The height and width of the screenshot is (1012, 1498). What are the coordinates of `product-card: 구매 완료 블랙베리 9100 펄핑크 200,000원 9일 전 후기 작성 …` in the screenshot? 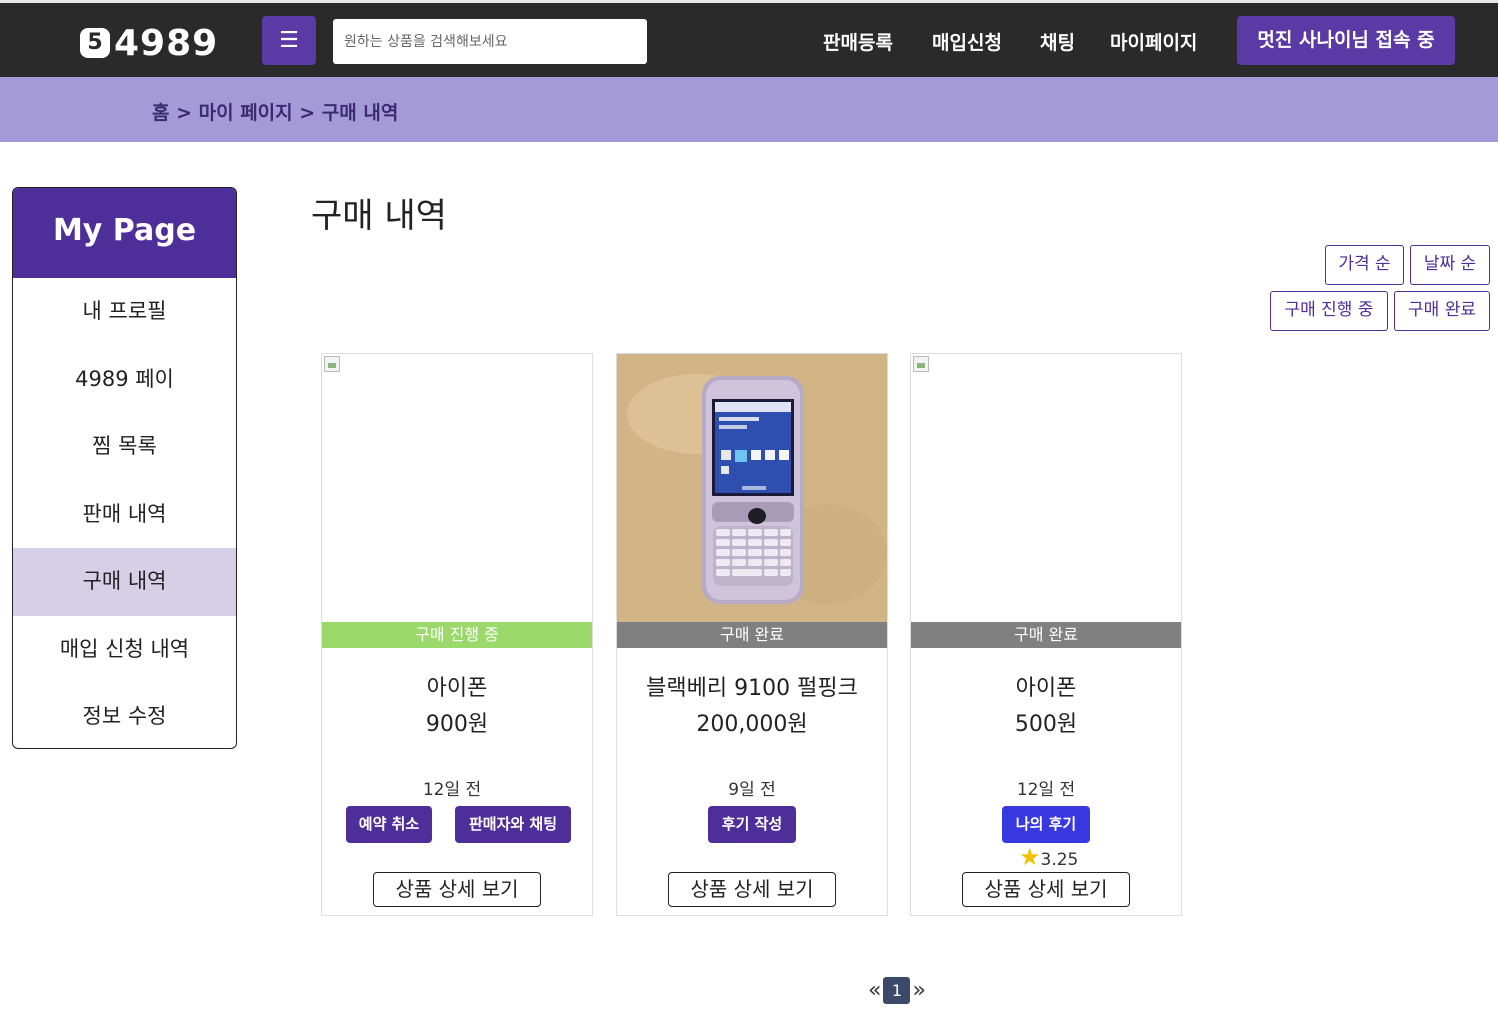 It's located at (752, 634).